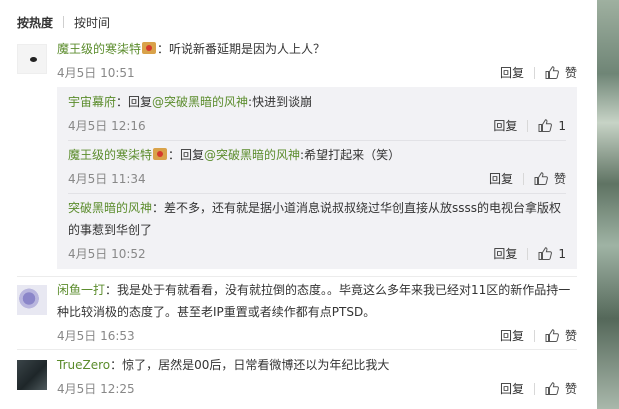  I want to click on reply-body: 宇宙幕府：回复@突破黑暗的风神:快进到谈崩, so click(190, 102).